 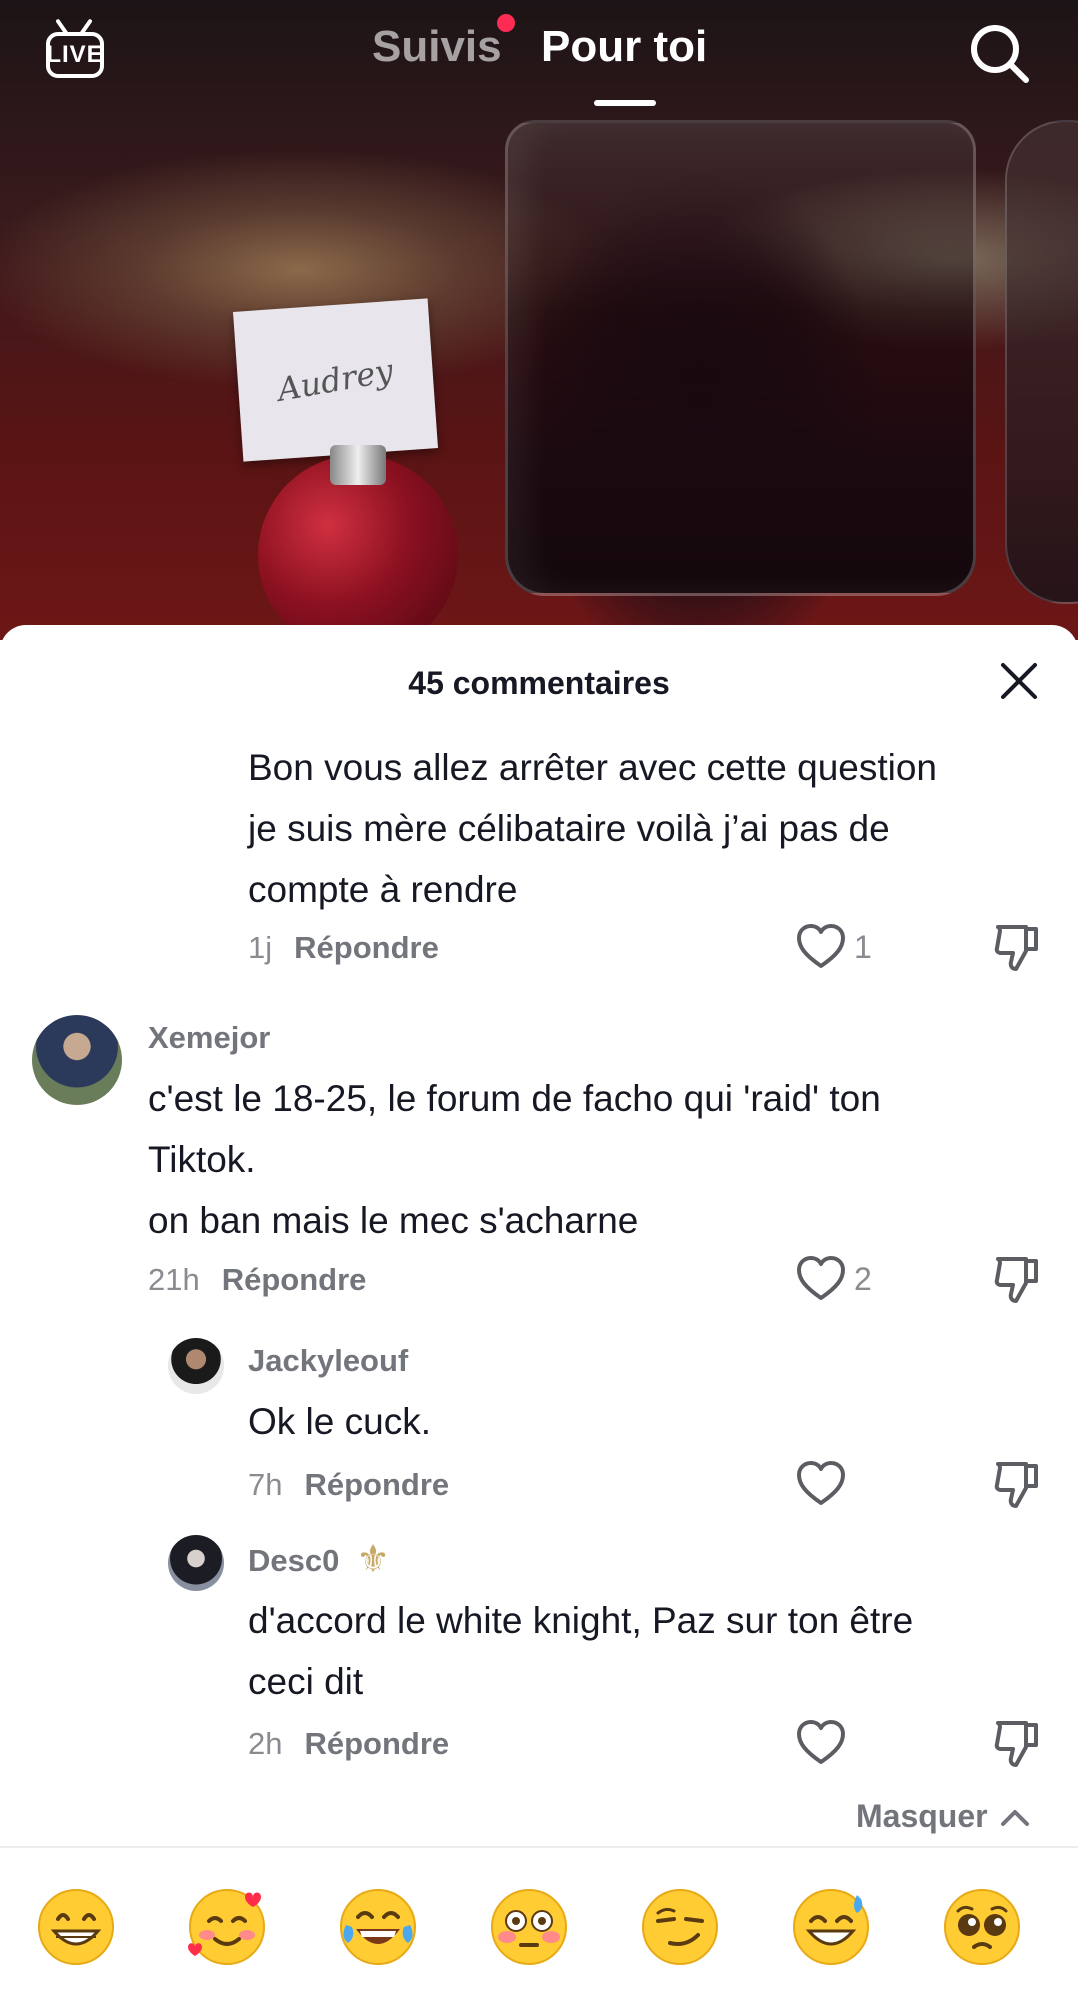 I want to click on comments-count-title: 45 commentaires, so click(x=539, y=683).